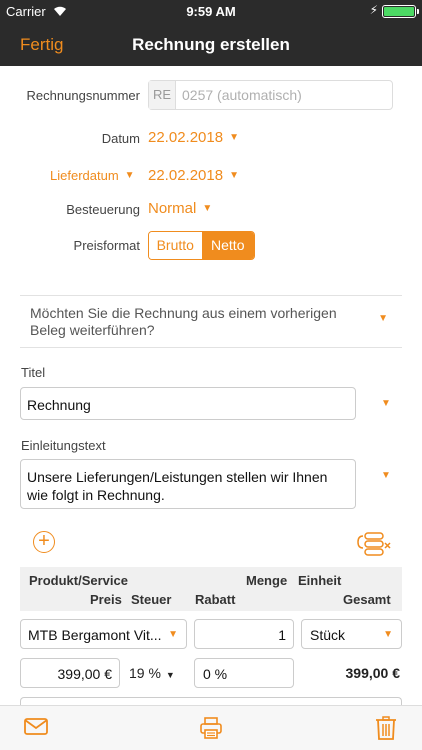 The height and width of the screenshot is (750, 422). What do you see at coordinates (84, 175) in the screenshot?
I see `delivery-date-label: Lieferdatum` at bounding box center [84, 175].